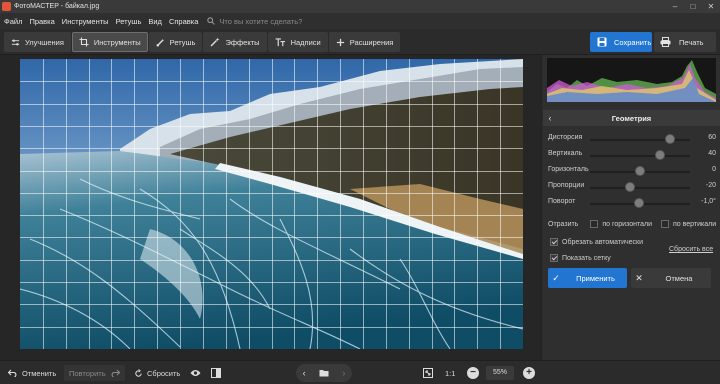  Describe the element at coordinates (85, 21) in the screenshot. I see `menu-tools: Инструменты` at that location.